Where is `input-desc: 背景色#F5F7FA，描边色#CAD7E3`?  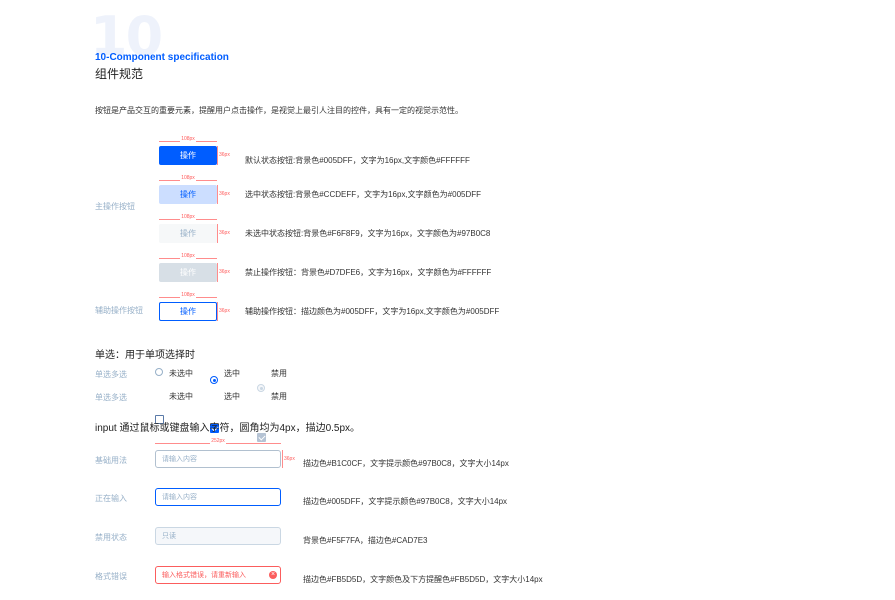
input-desc: 背景色#F5F7FA，描边色#CAD7E3 is located at coordinates (365, 540).